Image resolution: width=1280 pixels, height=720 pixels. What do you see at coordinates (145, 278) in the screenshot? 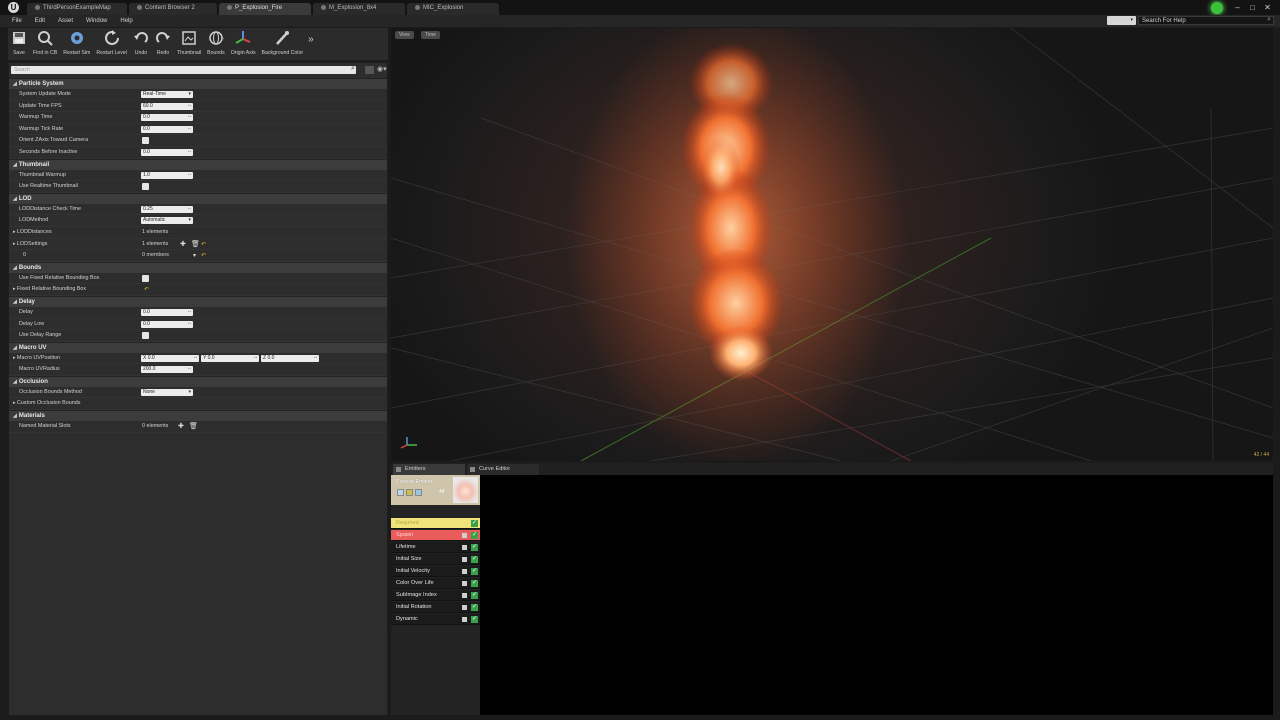
I see `use-fixed-bounding-box-checkbox` at bounding box center [145, 278].